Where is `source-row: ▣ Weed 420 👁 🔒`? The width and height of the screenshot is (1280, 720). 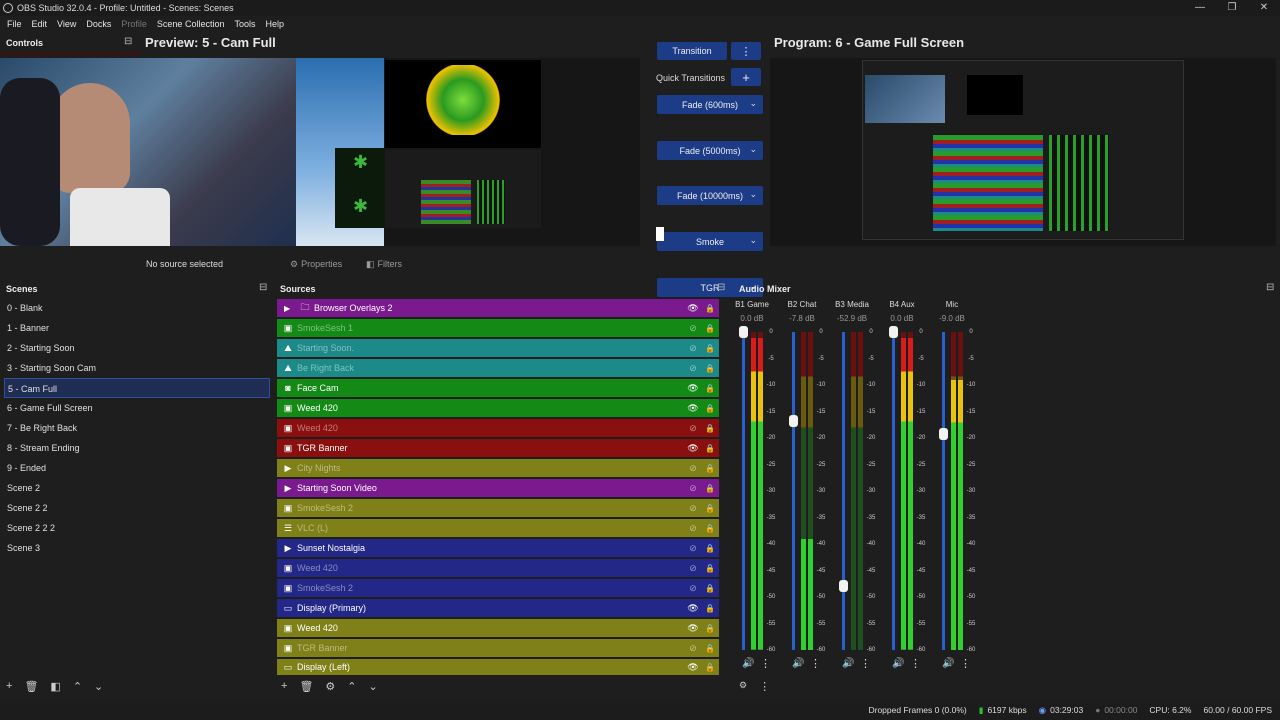
source-row: ▣ Weed 420 👁 🔒 is located at coordinates (498, 628).